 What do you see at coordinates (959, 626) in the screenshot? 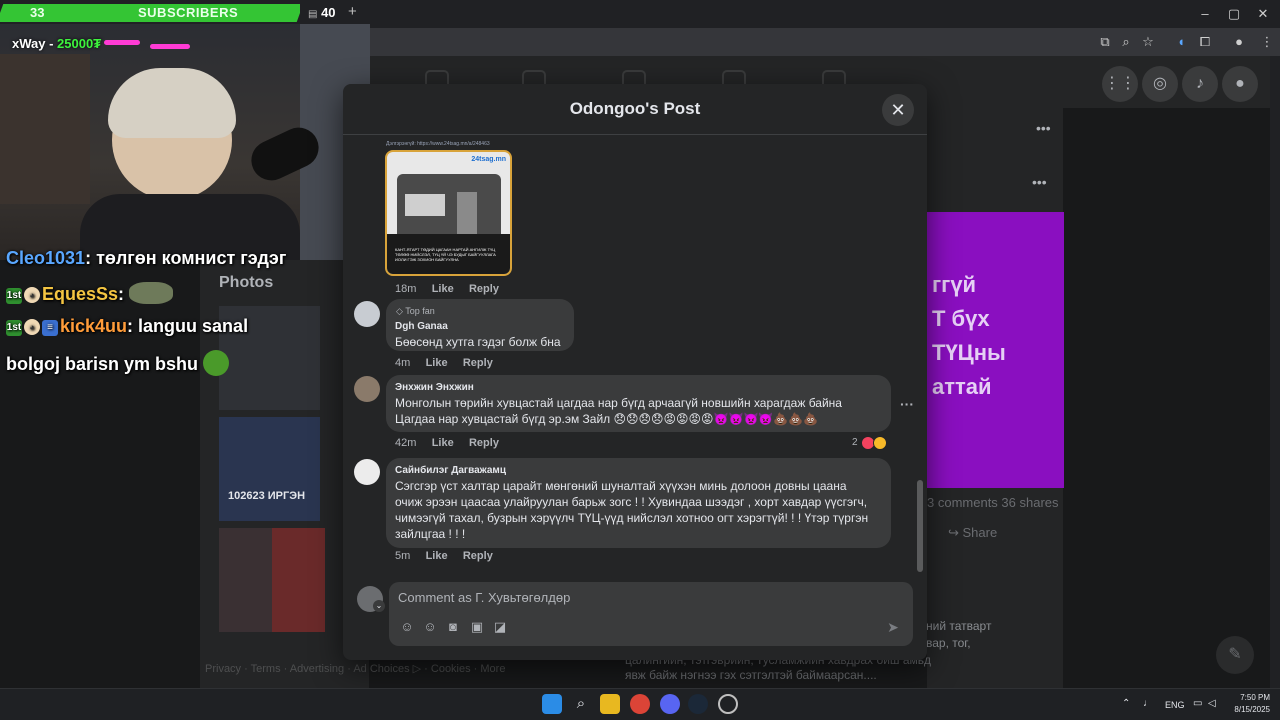
I see `post-text-line: ний татварт` at bounding box center [959, 626].